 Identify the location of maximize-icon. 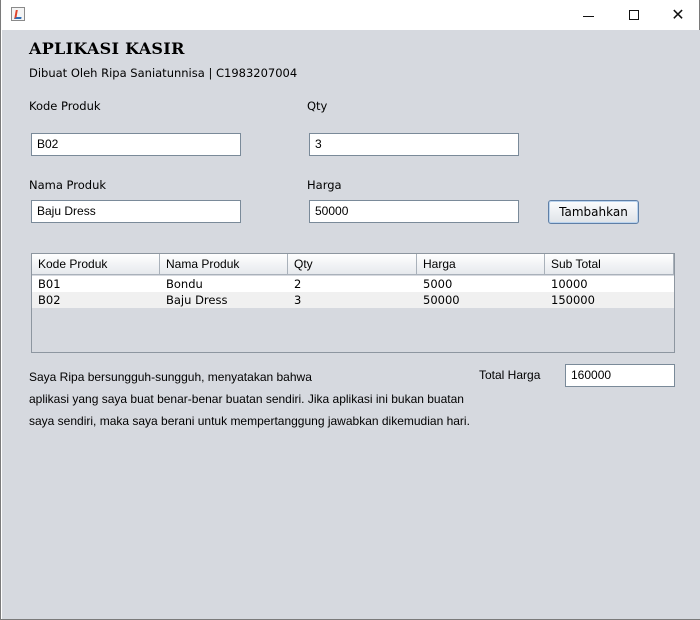
(634, 15).